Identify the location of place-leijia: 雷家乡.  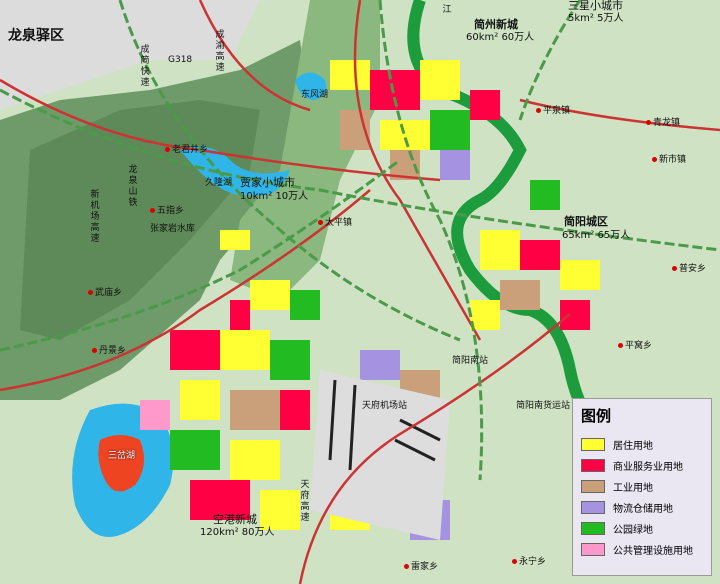
(421, 567).